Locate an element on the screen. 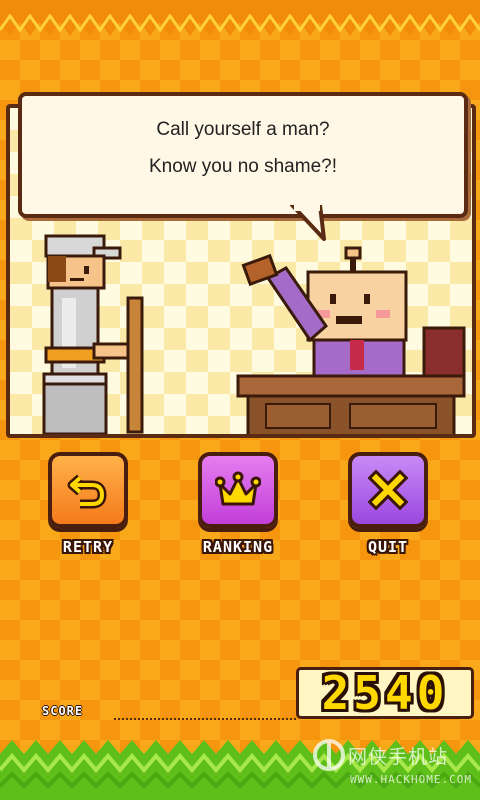 This screenshot has height=800, width=480. quit-button is located at coordinates (388, 490).